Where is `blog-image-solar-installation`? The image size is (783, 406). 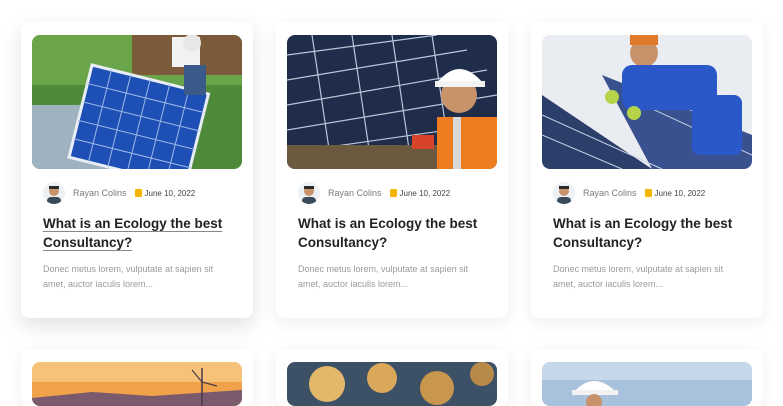 blog-image-solar-installation is located at coordinates (137, 102).